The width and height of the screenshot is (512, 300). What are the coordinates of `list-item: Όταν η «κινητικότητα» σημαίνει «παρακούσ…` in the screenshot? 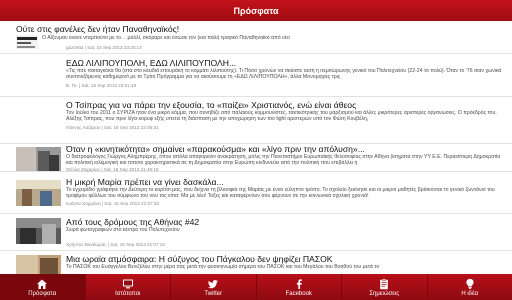 It's located at (256, 158).